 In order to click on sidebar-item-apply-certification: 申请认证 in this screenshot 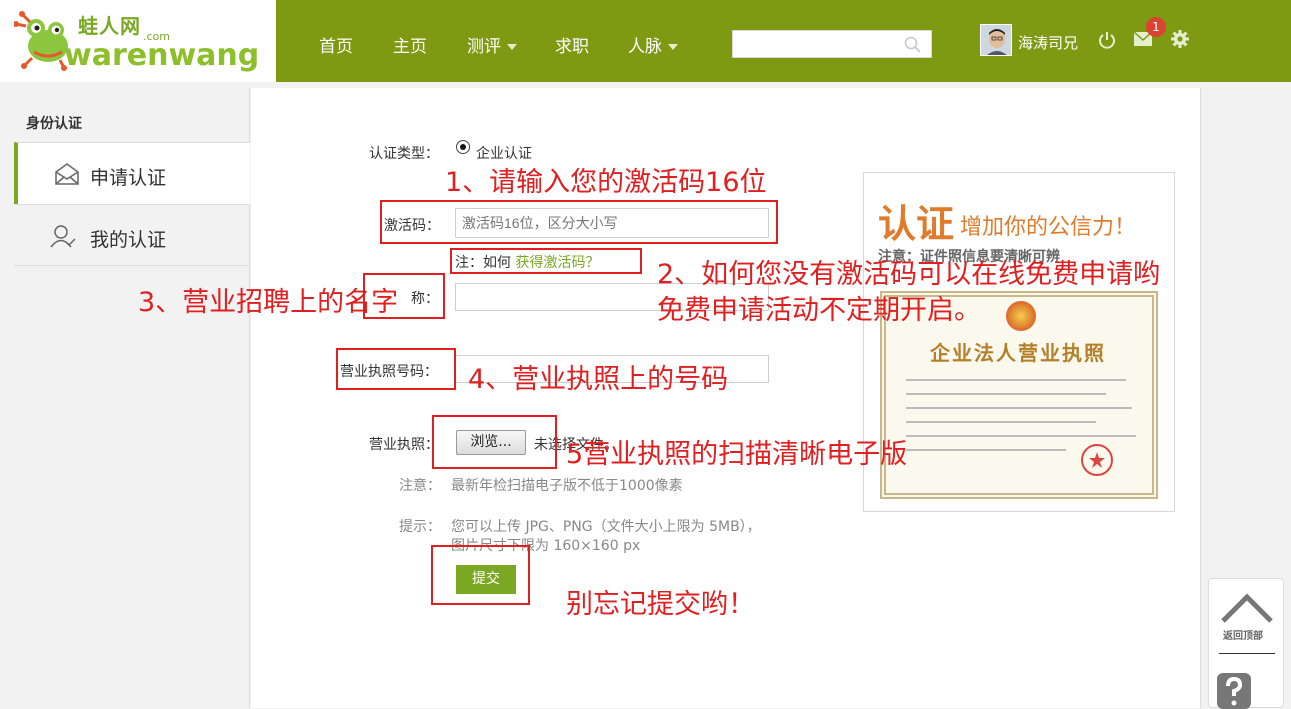, I will do `click(132, 173)`.